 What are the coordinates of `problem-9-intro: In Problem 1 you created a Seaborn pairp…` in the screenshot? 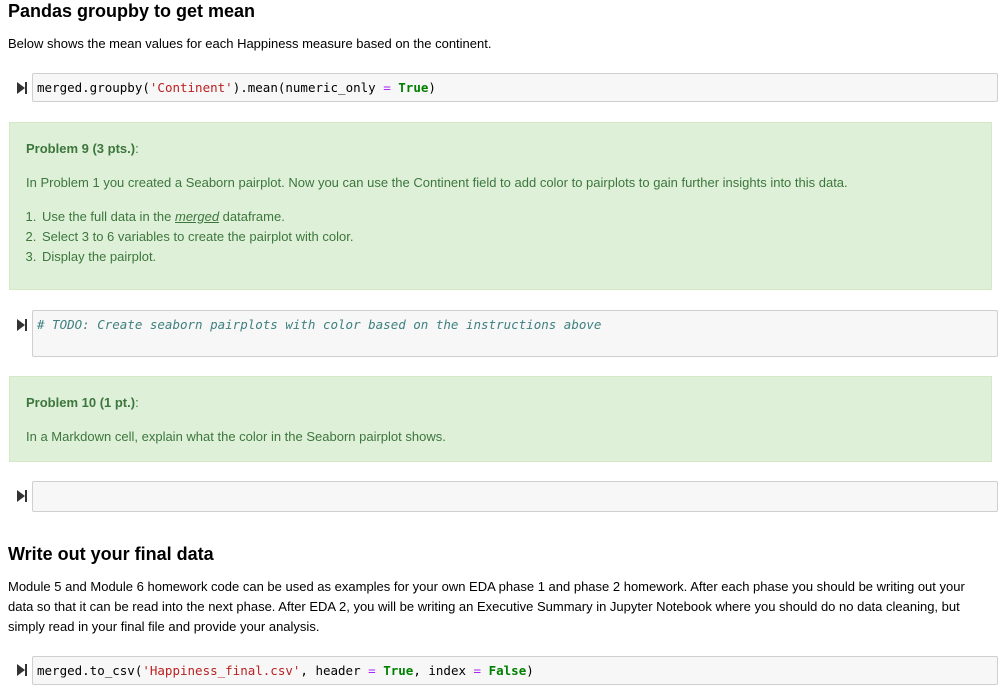 It's located at (437, 182).